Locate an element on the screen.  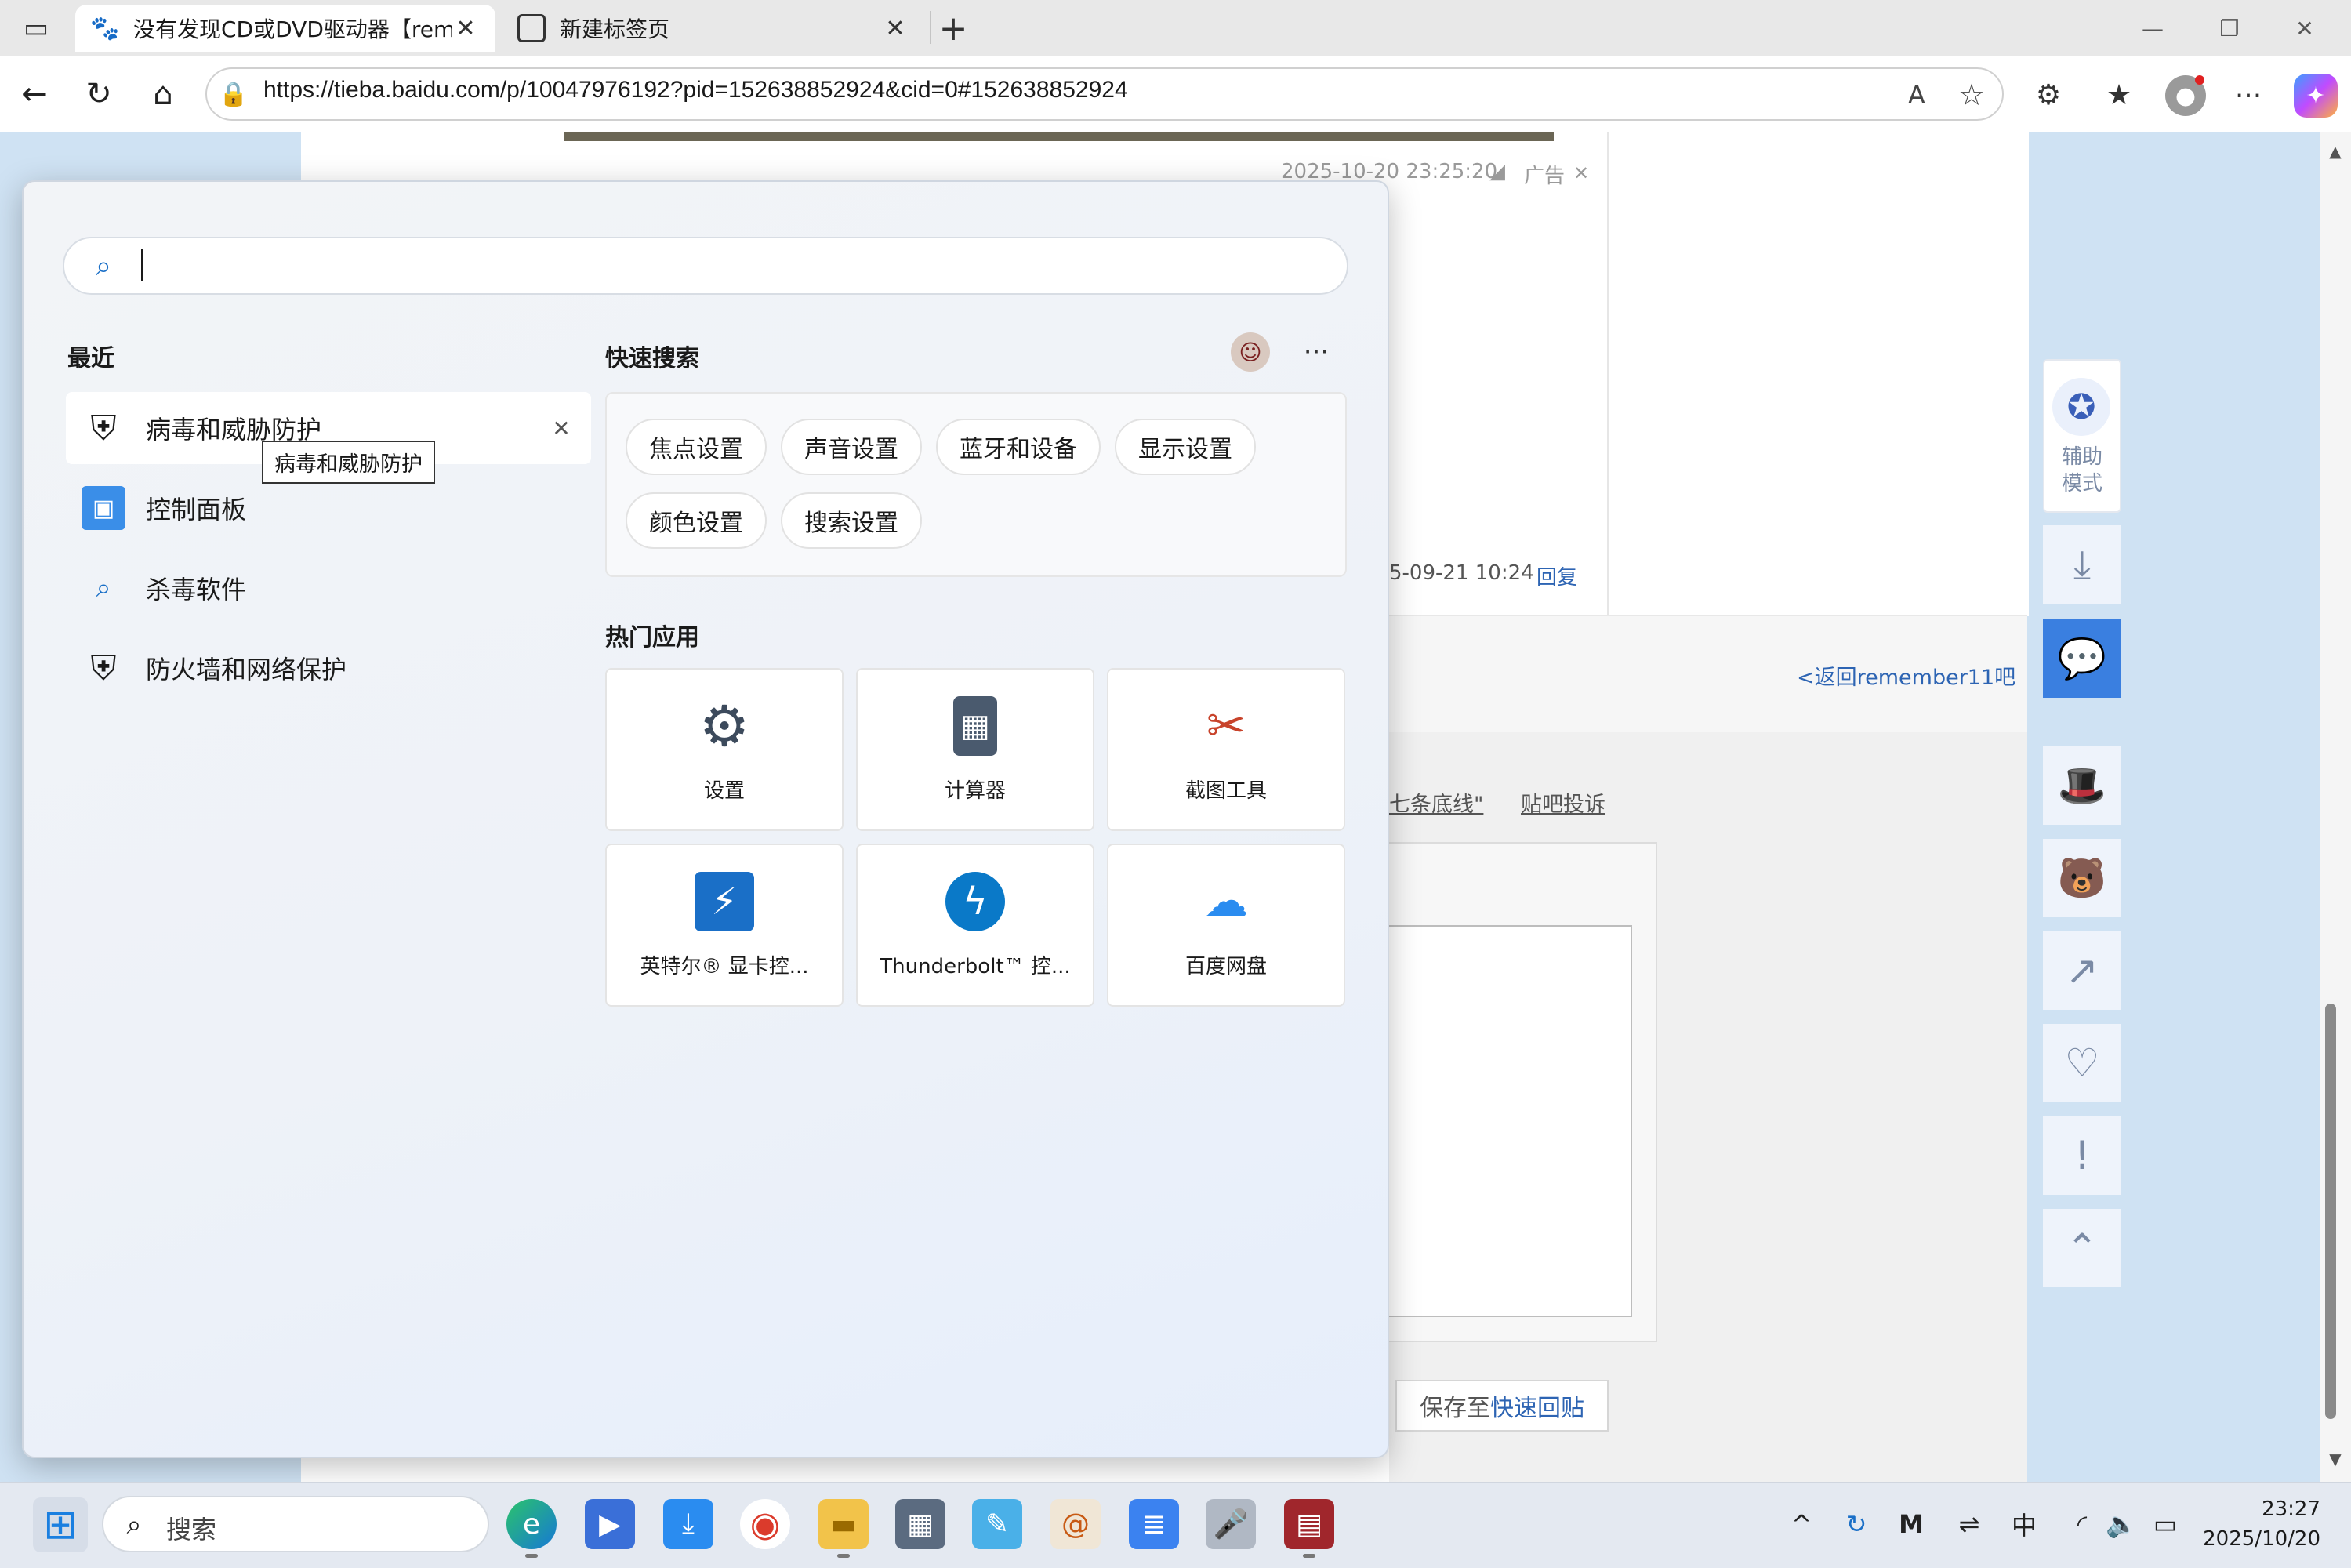
app-tile-snipping: ✂ 截图工具 is located at coordinates (1226, 749).